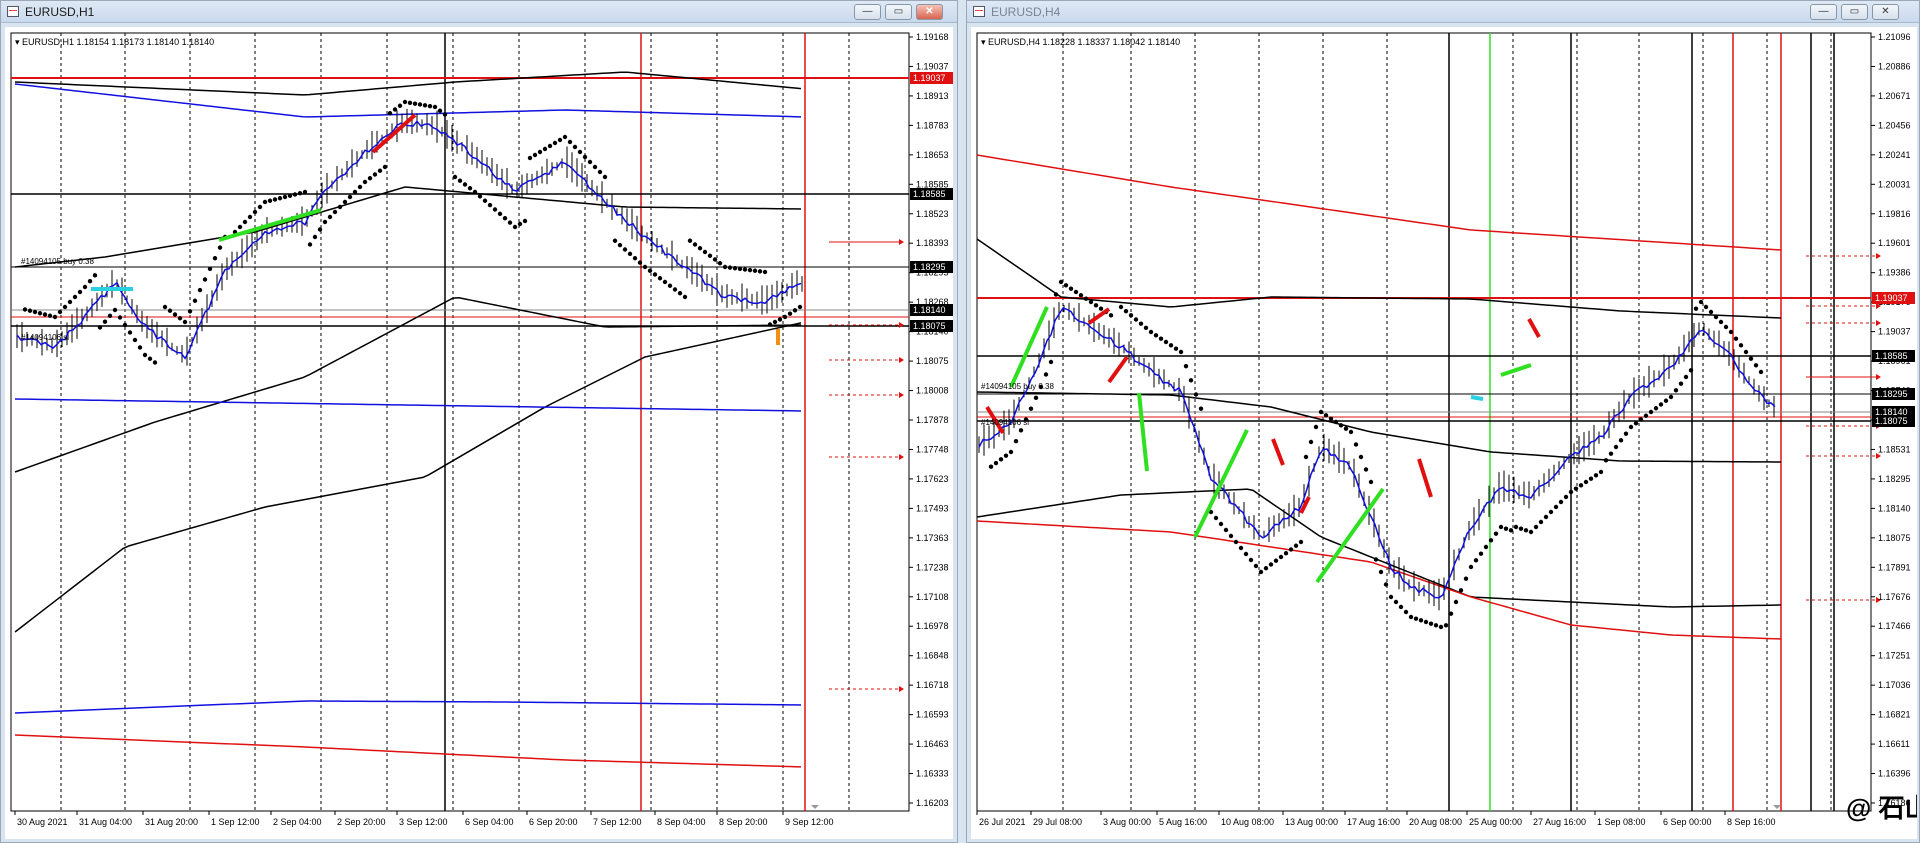 The image size is (1920, 843). I want to click on x-tick-label: 3 Aug 00:00, so click(1127, 822).